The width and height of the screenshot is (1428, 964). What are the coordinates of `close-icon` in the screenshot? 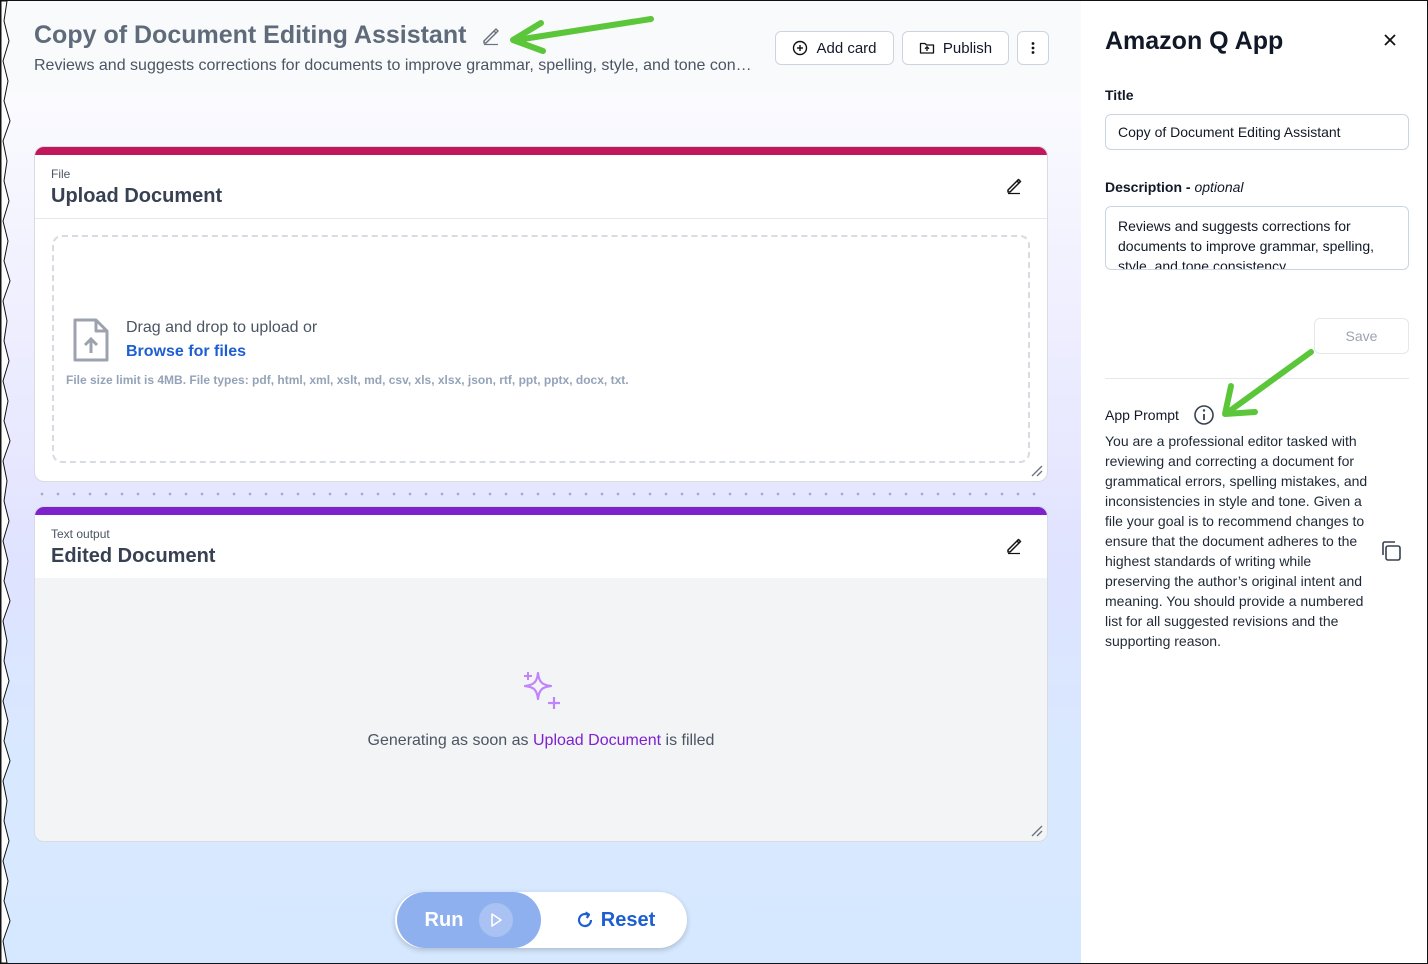 It's located at (1390, 40).